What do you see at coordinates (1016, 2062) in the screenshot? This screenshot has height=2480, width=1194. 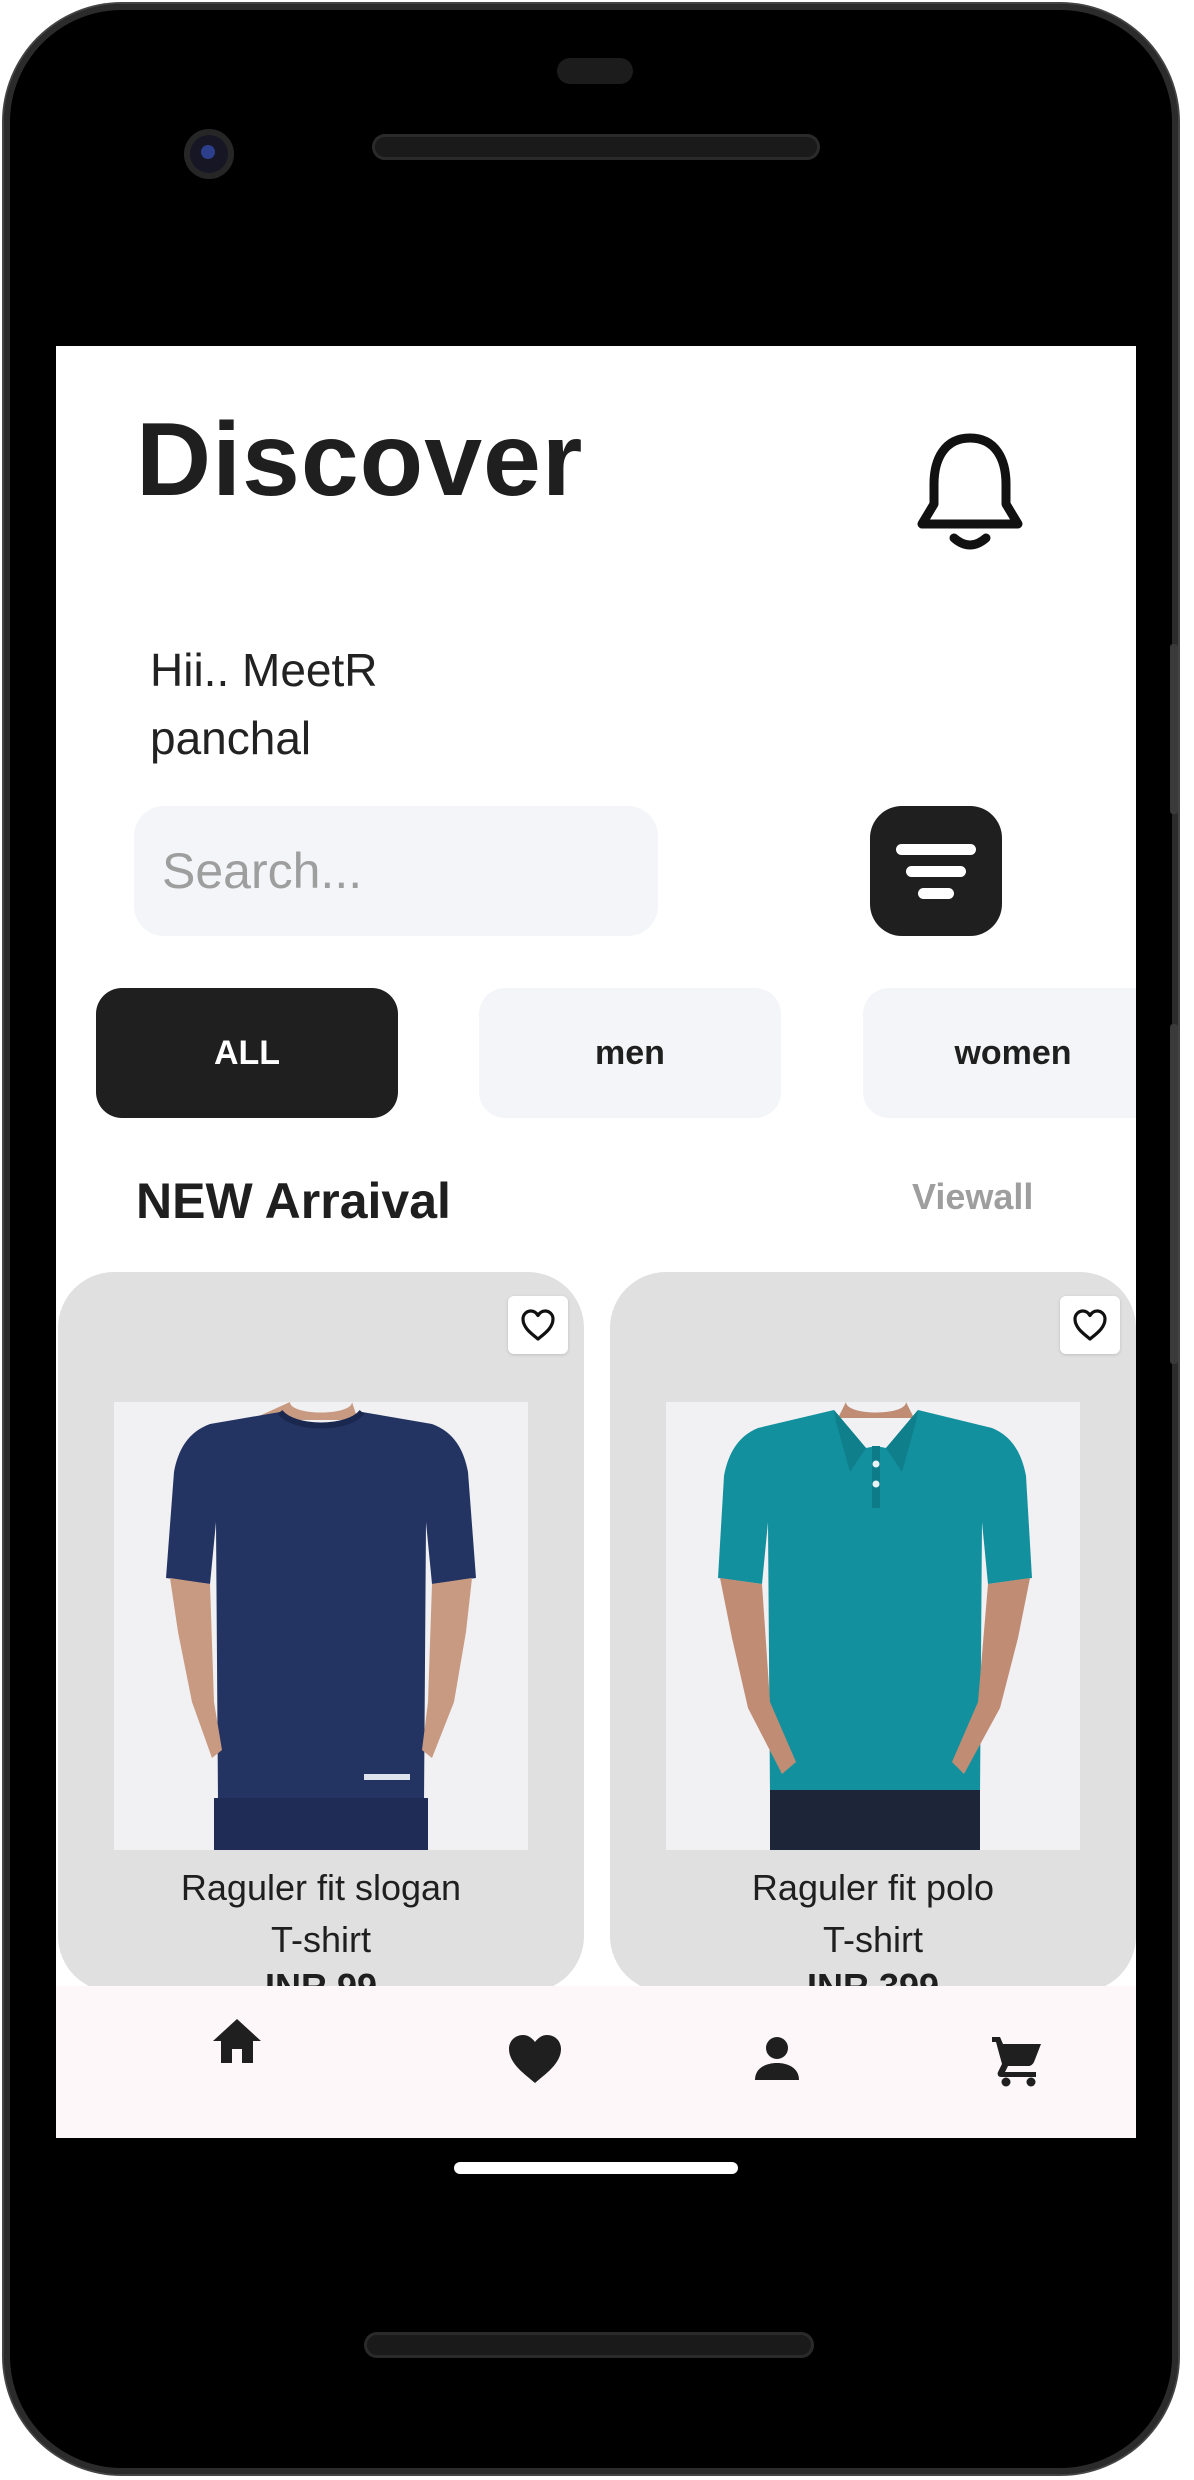 I see `cart-icon` at bounding box center [1016, 2062].